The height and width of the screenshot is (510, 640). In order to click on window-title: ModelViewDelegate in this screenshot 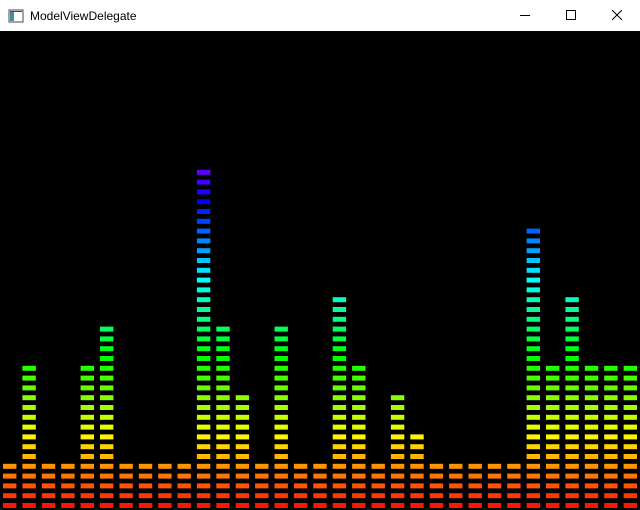, I will do `click(83, 15)`.